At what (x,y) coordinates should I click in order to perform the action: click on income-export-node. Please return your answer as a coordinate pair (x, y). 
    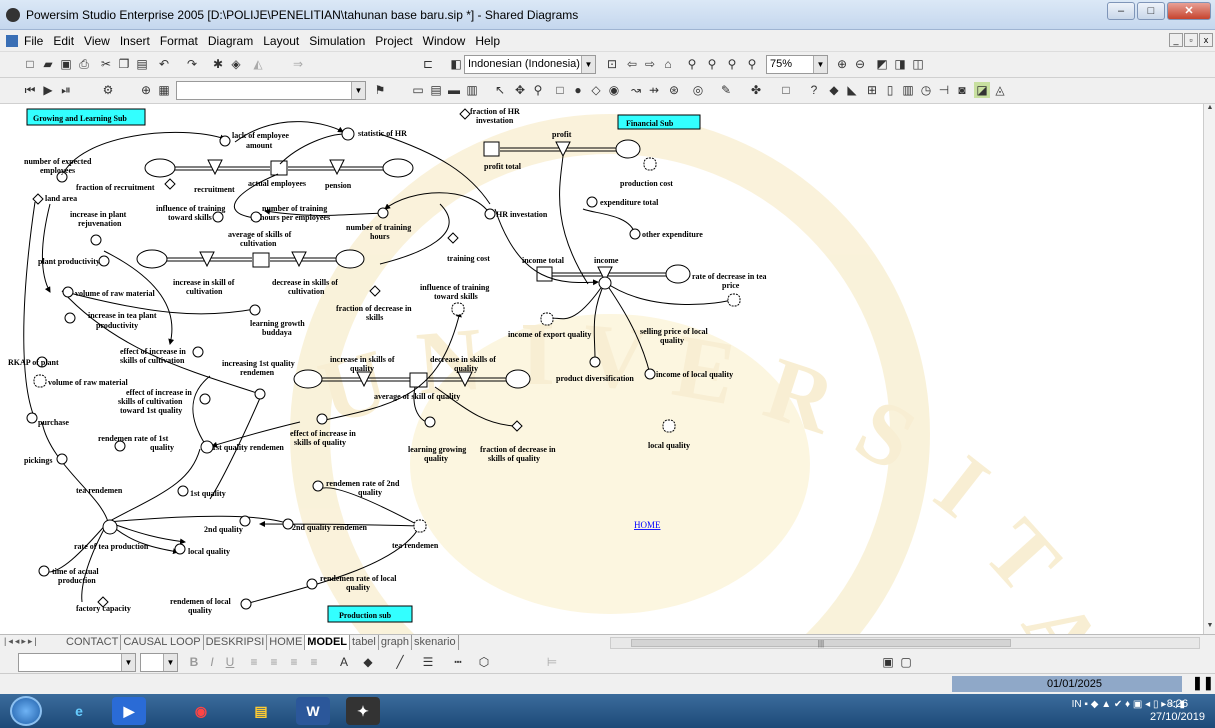
    Looking at the image, I should click on (547, 319).